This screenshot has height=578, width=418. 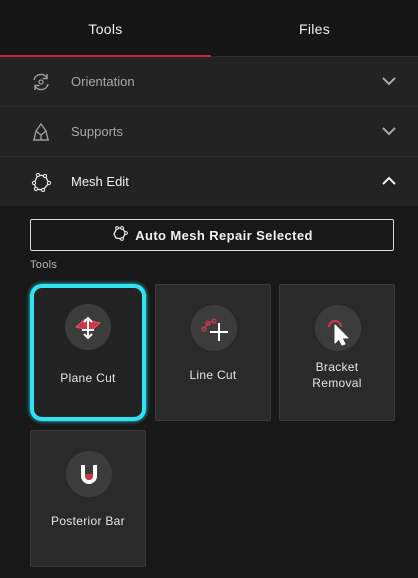 I want to click on tool-plane-cut-label: Plane Cut, so click(x=88, y=378).